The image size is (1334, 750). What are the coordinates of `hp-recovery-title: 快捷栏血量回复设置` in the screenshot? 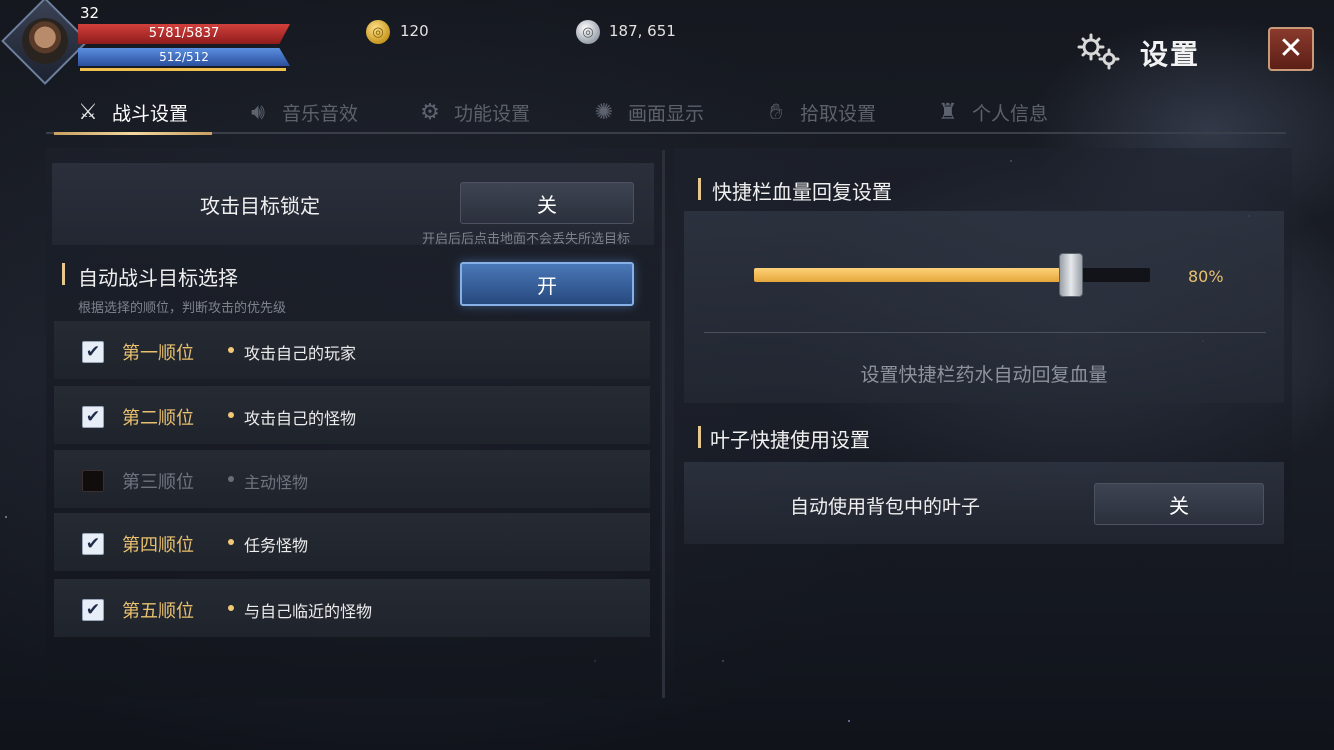 It's located at (802, 192).